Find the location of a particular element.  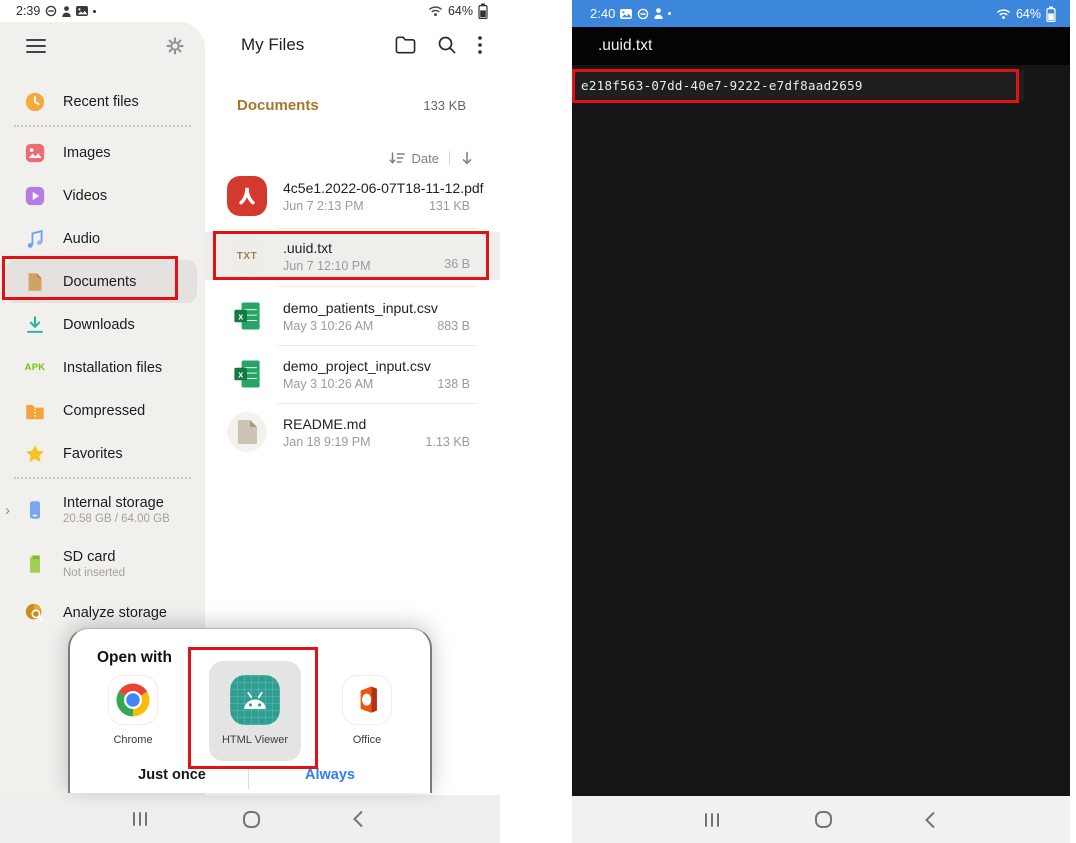

sidebar-item-installation-files: APK Installation files is located at coordinates (102, 367).